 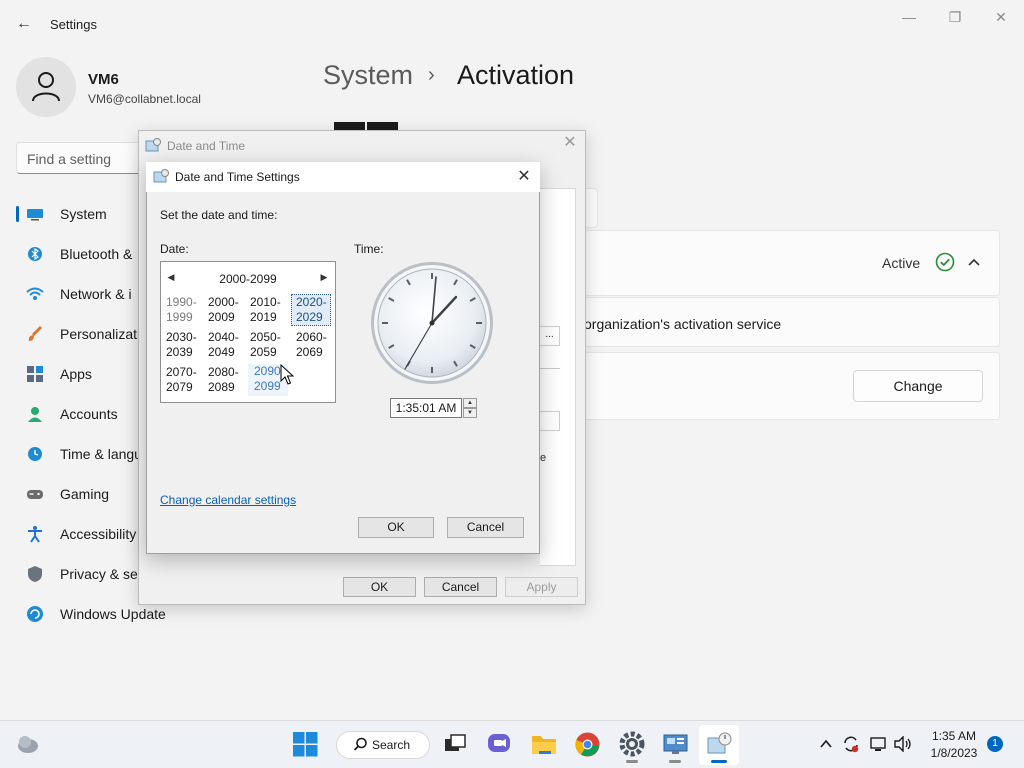 What do you see at coordinates (879, 744) in the screenshot?
I see `network-icon` at bounding box center [879, 744].